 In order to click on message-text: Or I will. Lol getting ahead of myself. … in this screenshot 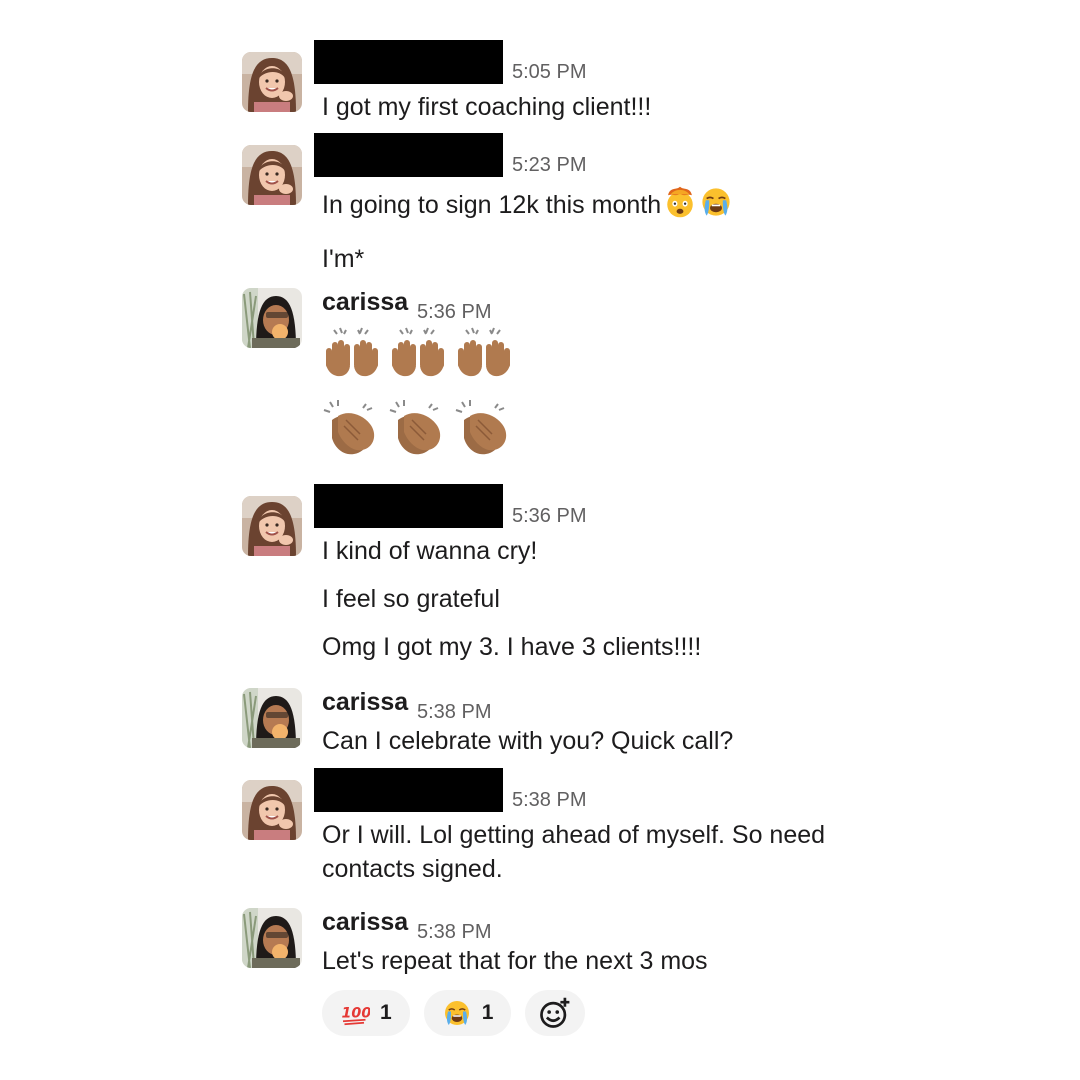, I will do `click(574, 835)`.